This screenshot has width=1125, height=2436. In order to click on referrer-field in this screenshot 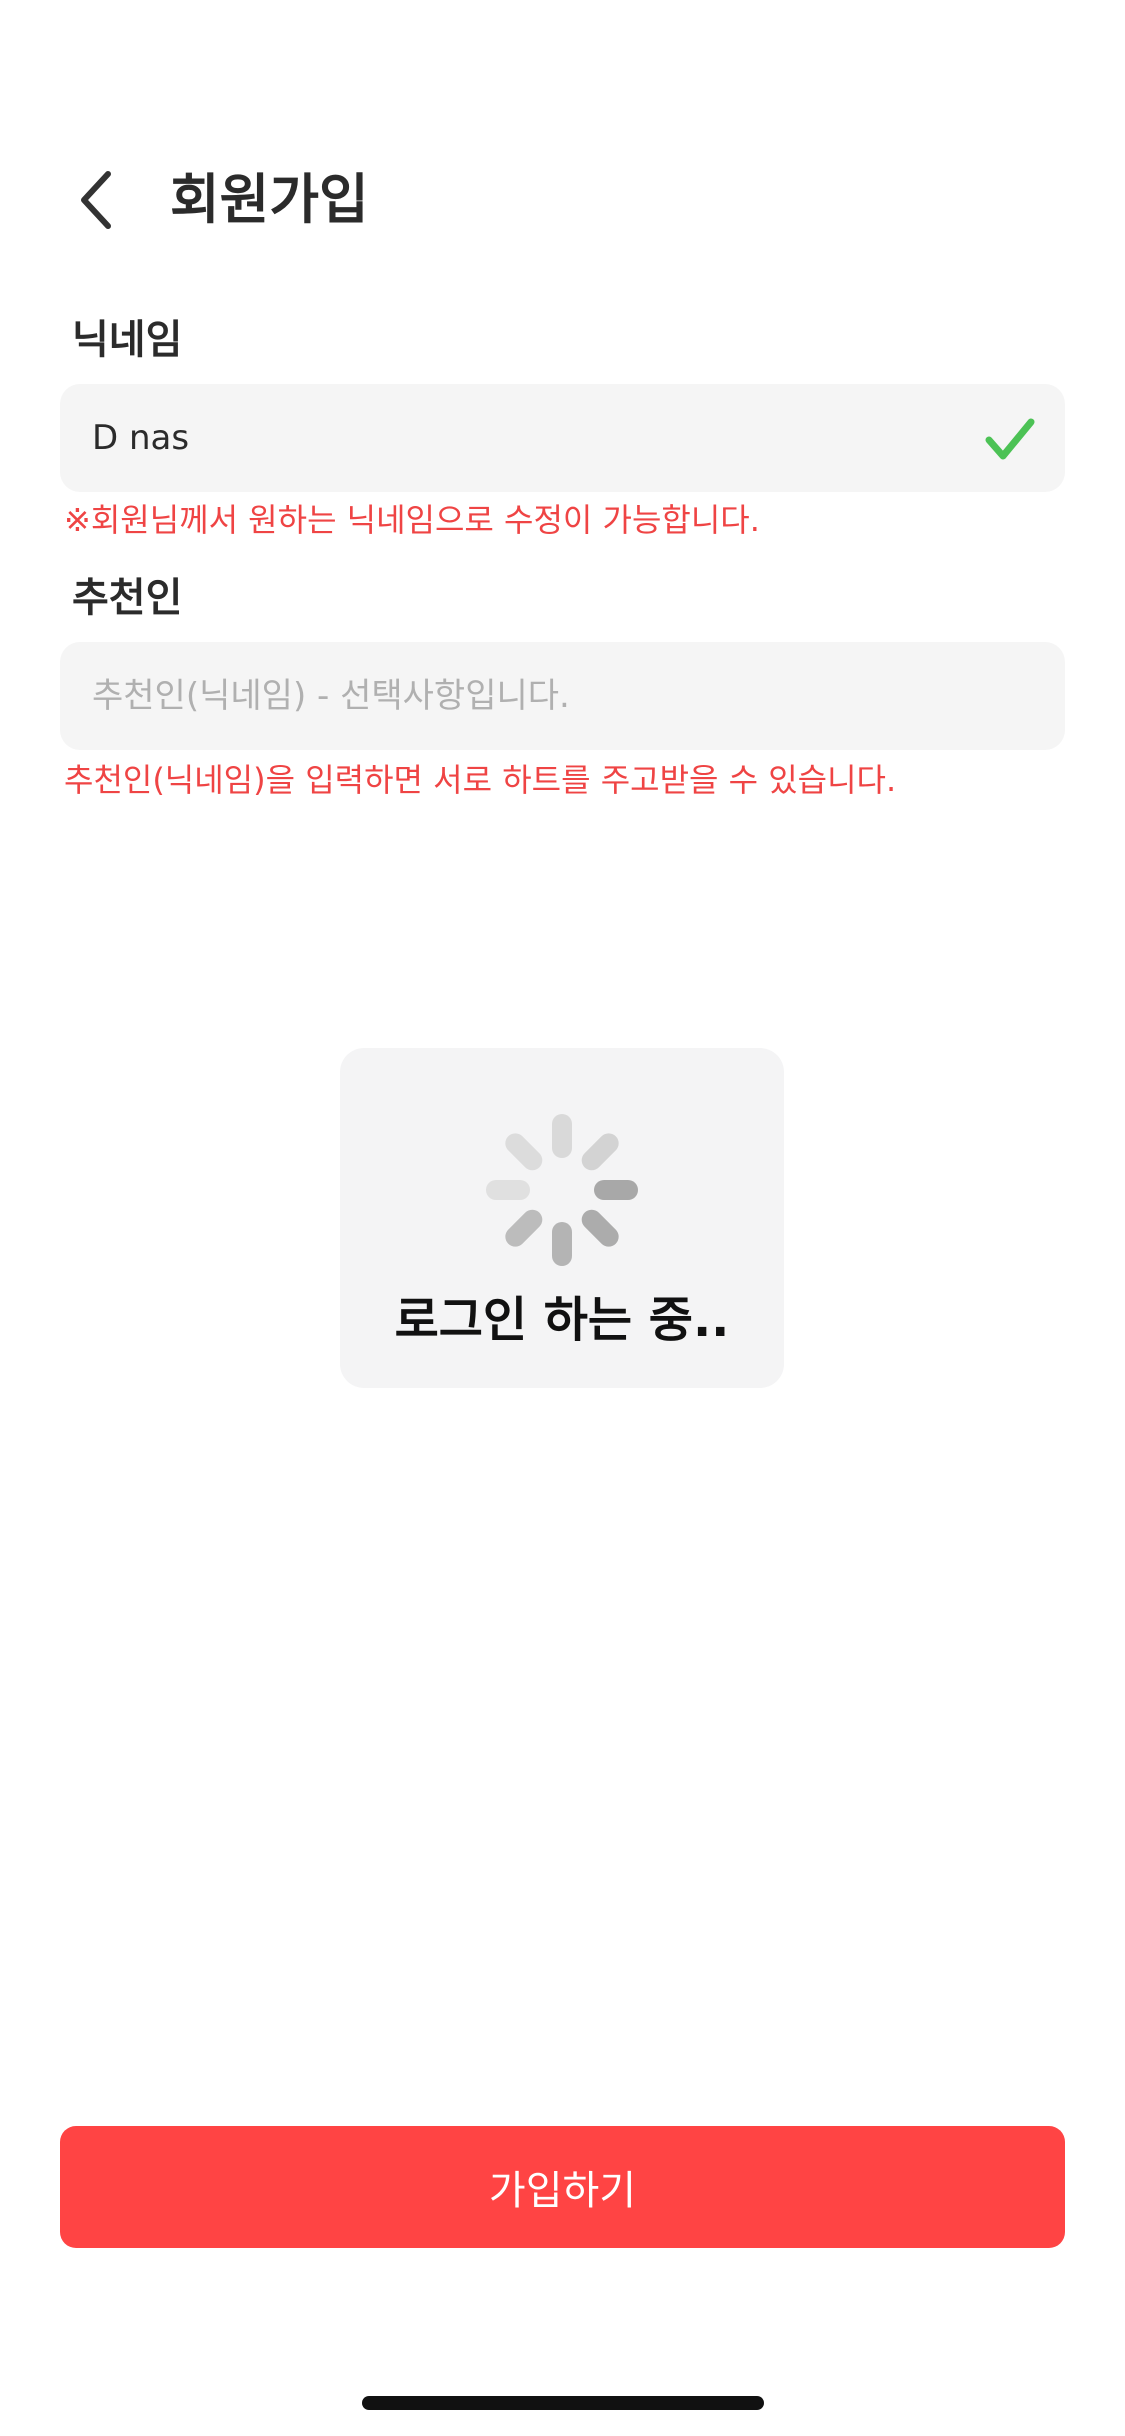, I will do `click(562, 696)`.